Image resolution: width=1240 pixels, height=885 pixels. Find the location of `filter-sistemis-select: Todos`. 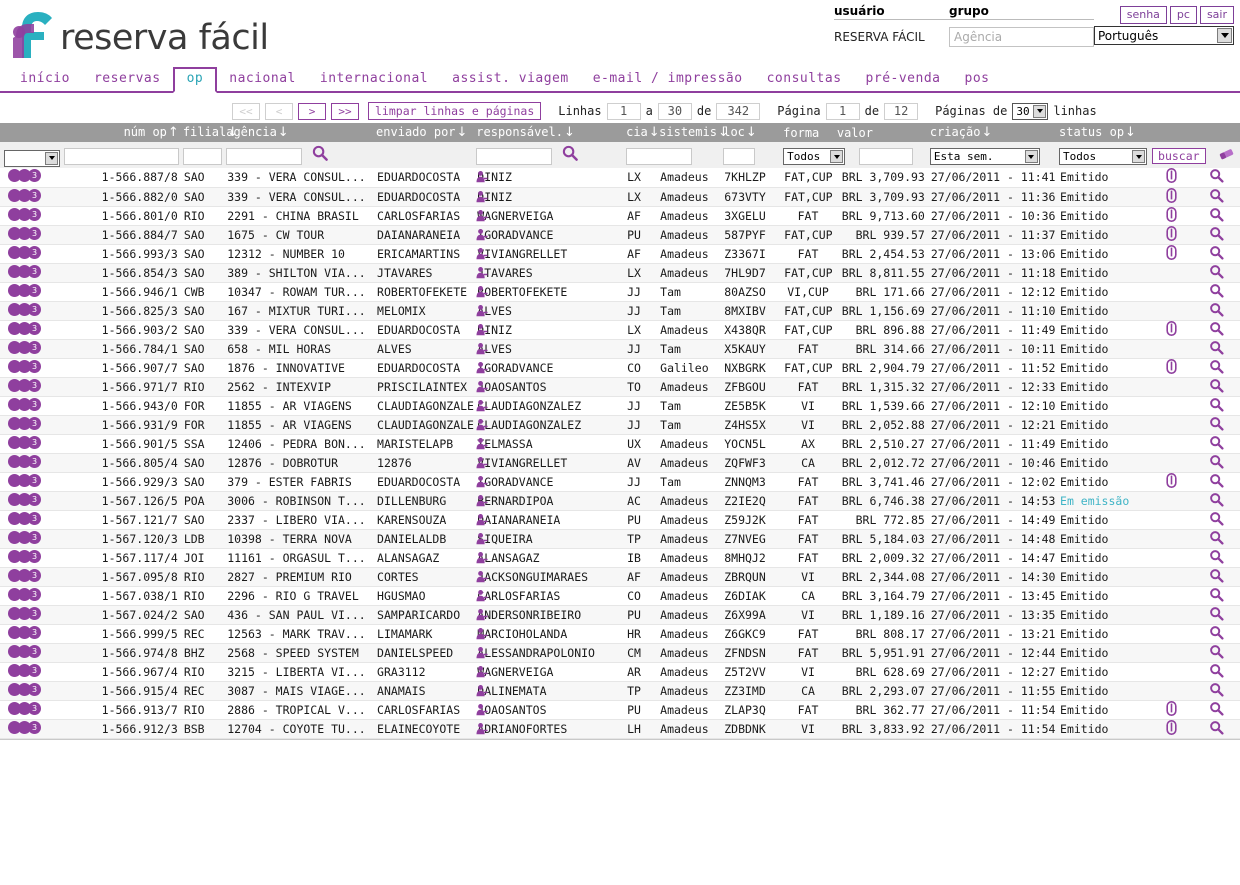

filter-sistemis-select: Todos is located at coordinates (814, 156).